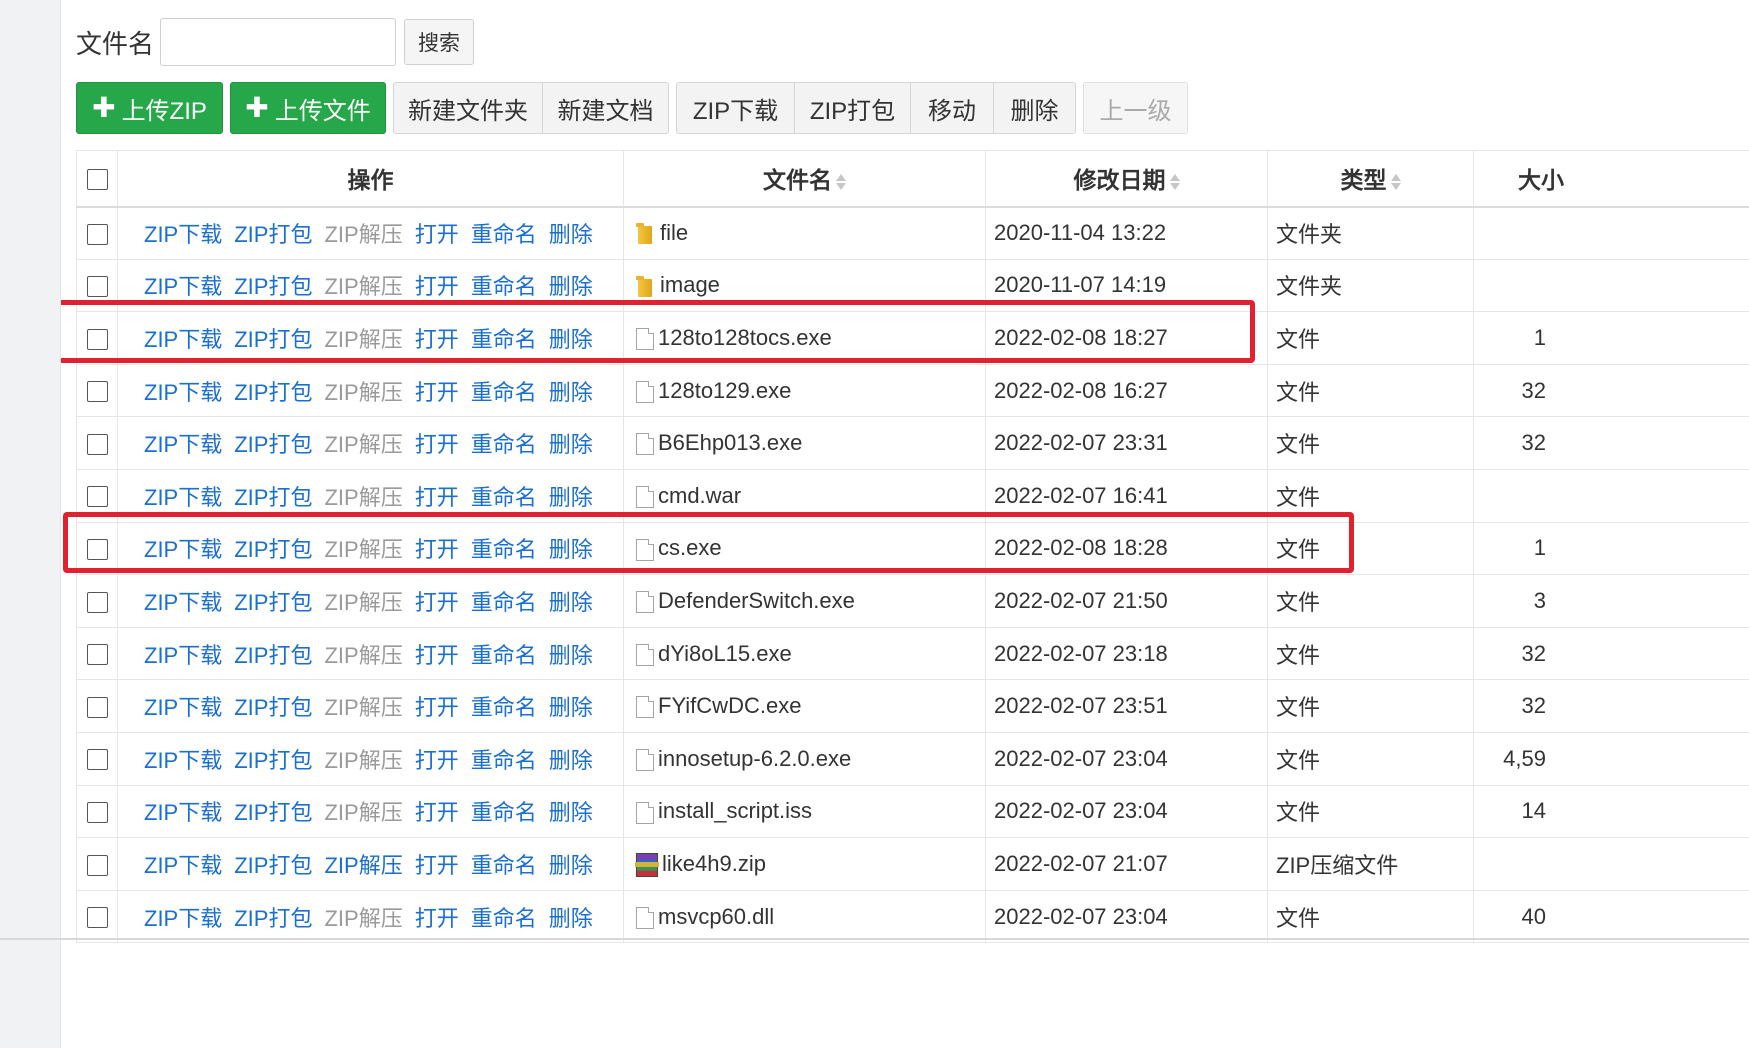  Describe the element at coordinates (735, 108) in the screenshot. I see `zip-download-button: ZIP下载` at that location.